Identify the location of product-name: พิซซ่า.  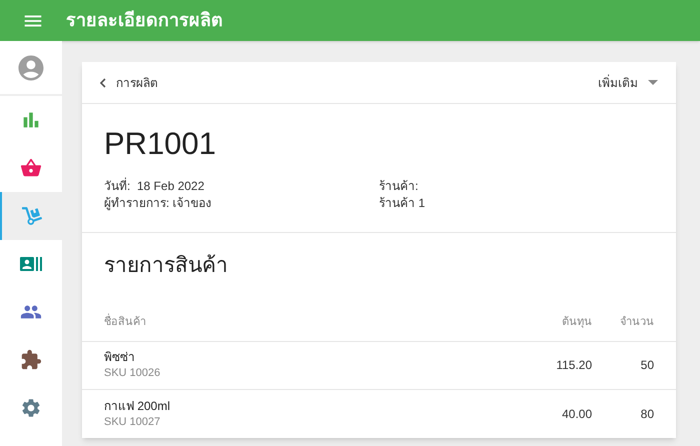
(120, 357).